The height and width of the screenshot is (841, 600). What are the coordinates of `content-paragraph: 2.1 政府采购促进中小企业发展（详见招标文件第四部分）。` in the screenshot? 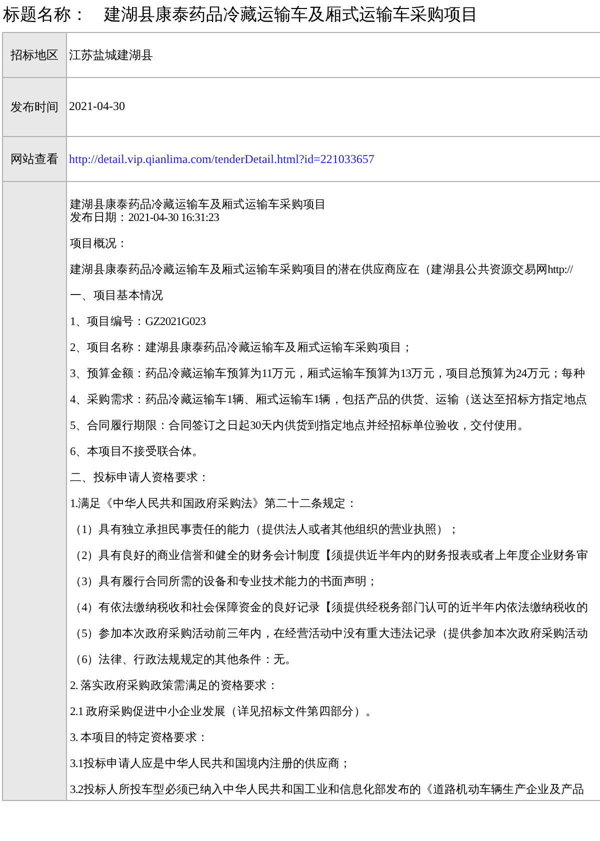 It's located at (224, 712).